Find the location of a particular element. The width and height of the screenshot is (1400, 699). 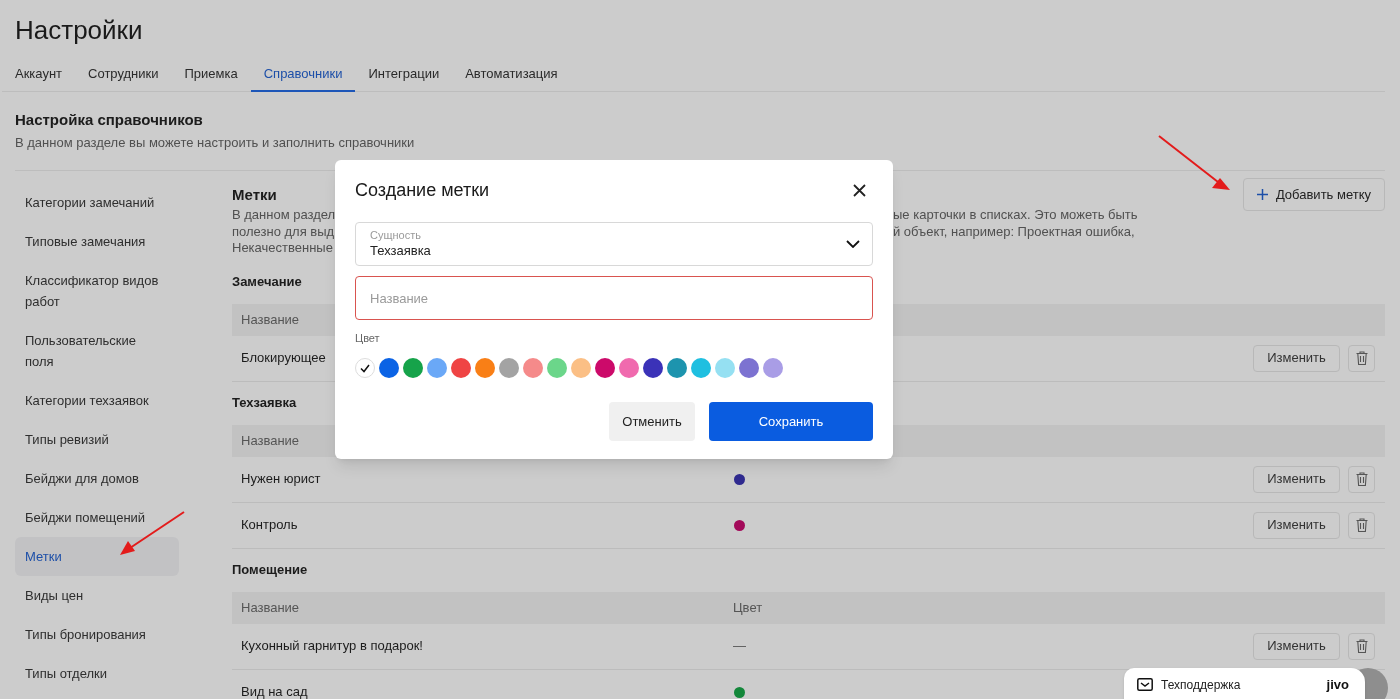

tab: Сотрудники is located at coordinates (123, 75).